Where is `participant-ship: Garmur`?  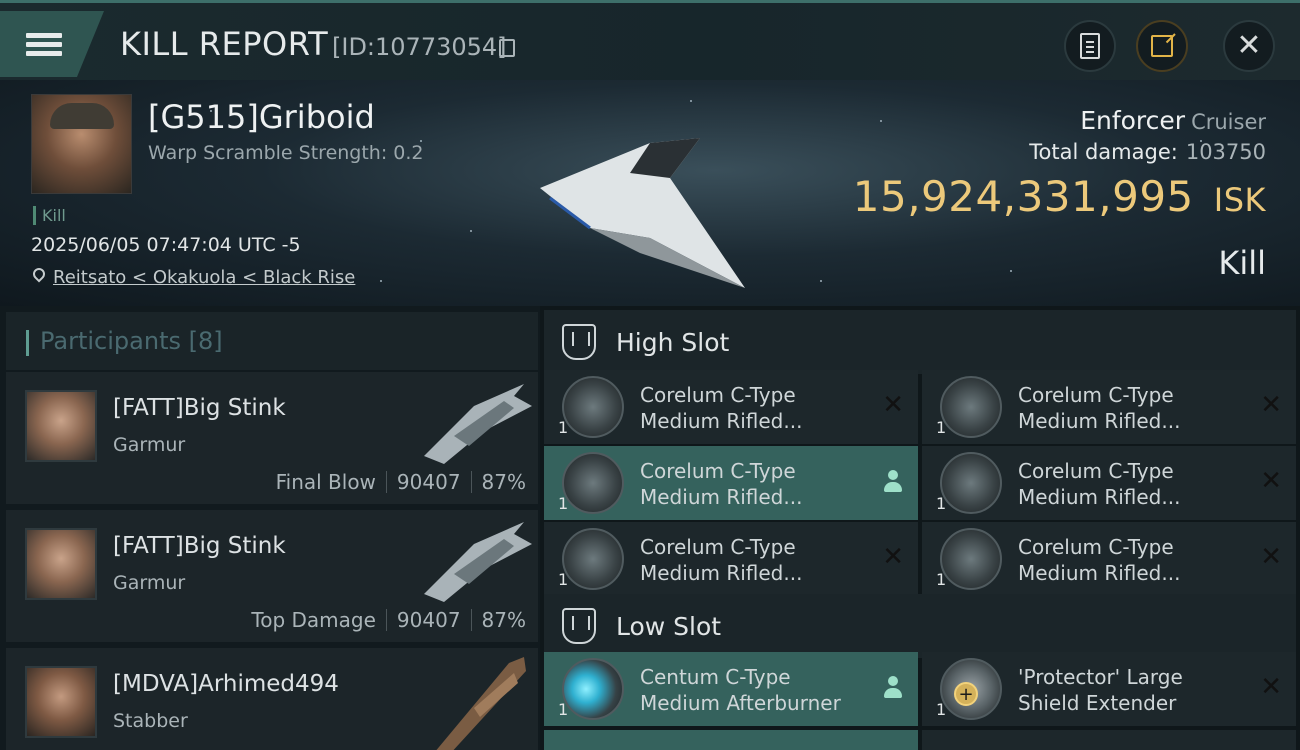
participant-ship: Garmur is located at coordinates (149, 583).